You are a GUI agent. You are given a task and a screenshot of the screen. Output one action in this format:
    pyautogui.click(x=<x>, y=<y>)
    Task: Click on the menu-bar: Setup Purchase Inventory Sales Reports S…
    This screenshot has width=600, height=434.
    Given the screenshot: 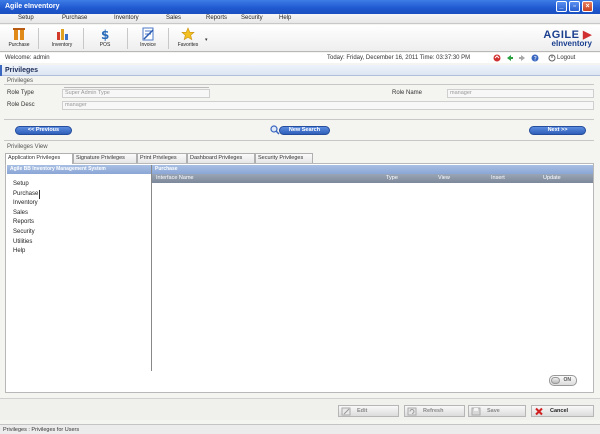 What is the action you would take?
    pyautogui.click(x=300, y=19)
    